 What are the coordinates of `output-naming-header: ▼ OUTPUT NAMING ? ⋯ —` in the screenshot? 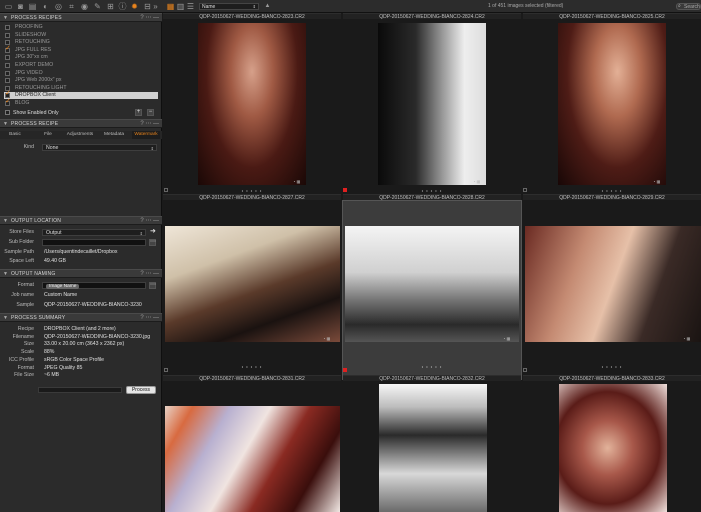 It's located at (81, 273).